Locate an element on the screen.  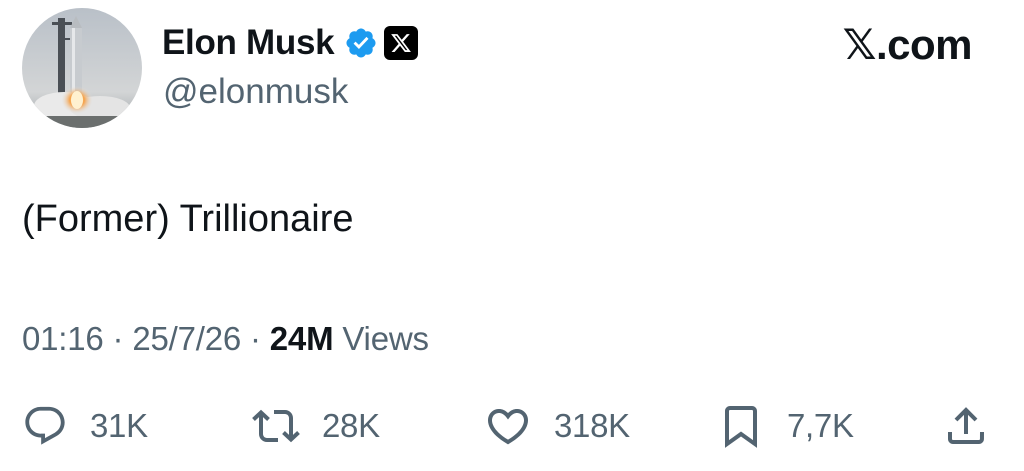
author-name-row: Elon Musk is located at coordinates (290, 43).